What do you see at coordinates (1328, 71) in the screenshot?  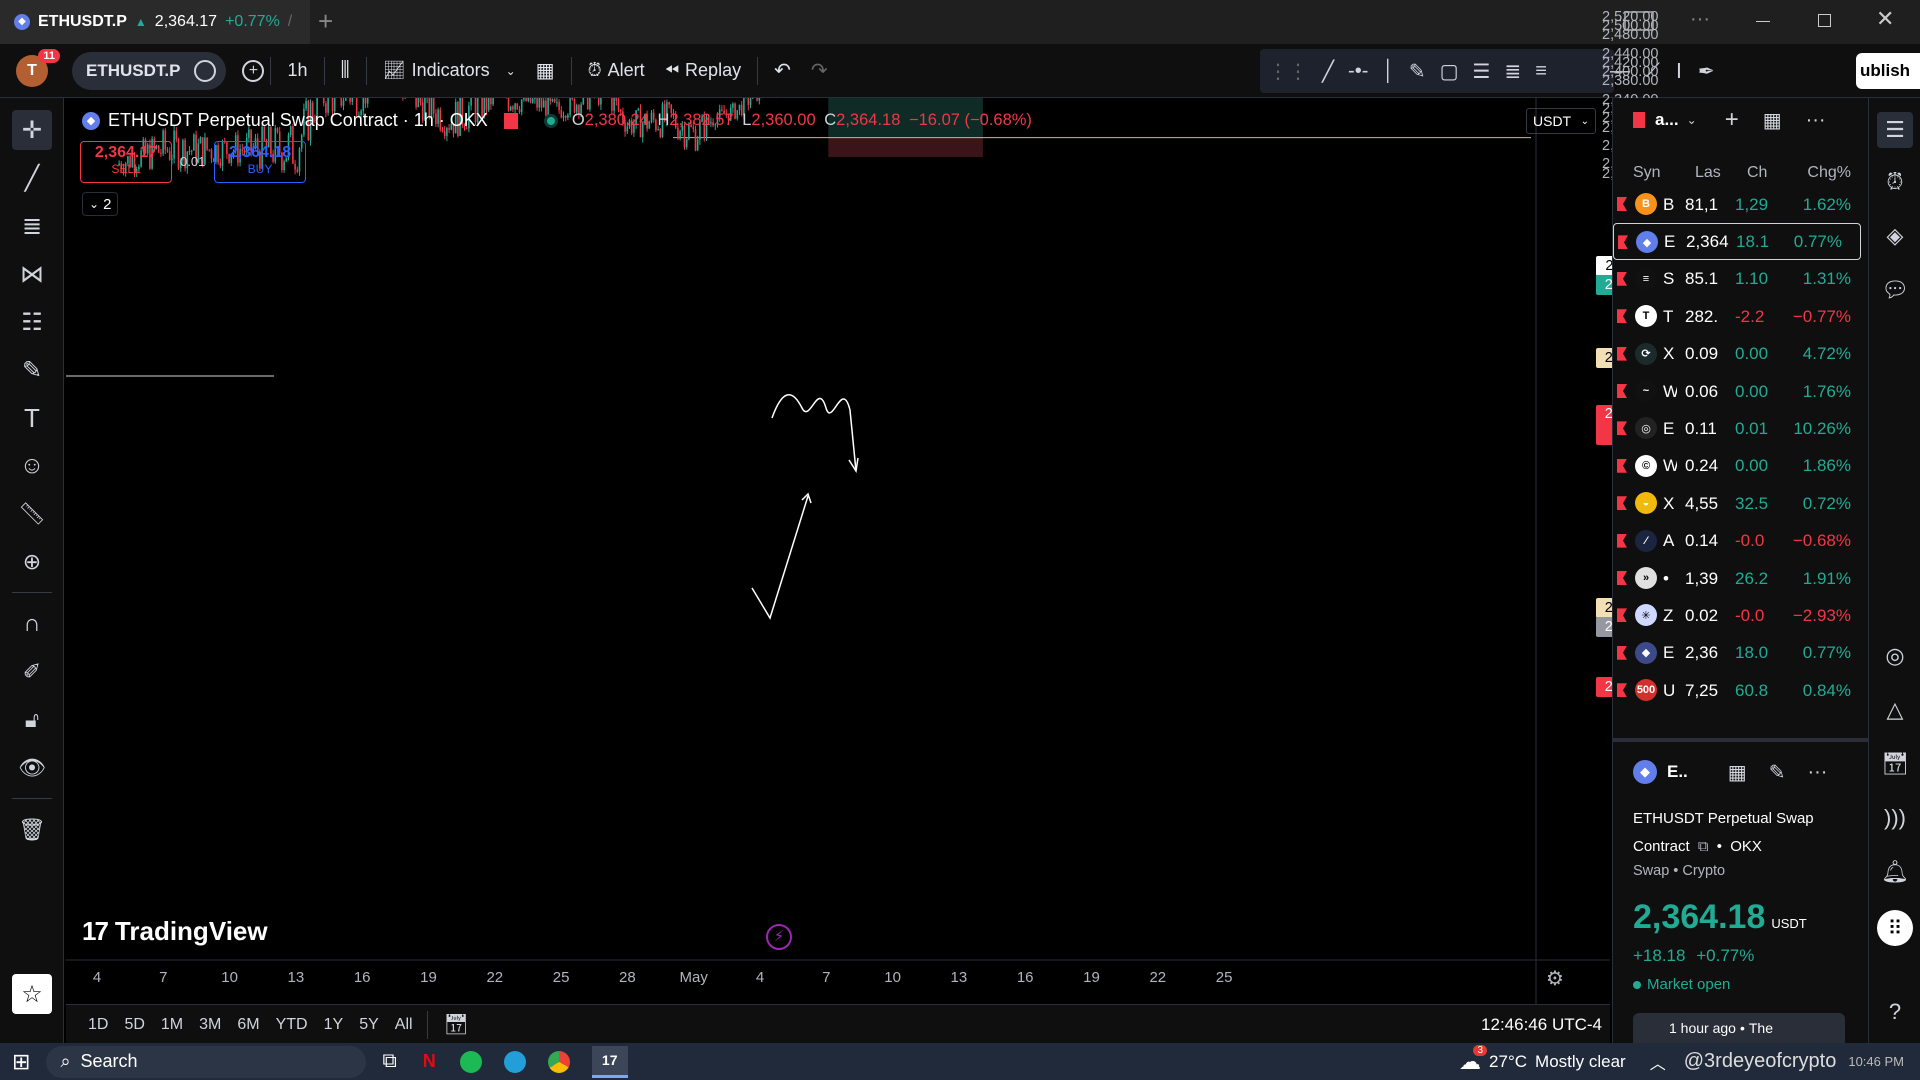 I see `trendline-tool-icon: ╱` at bounding box center [1328, 71].